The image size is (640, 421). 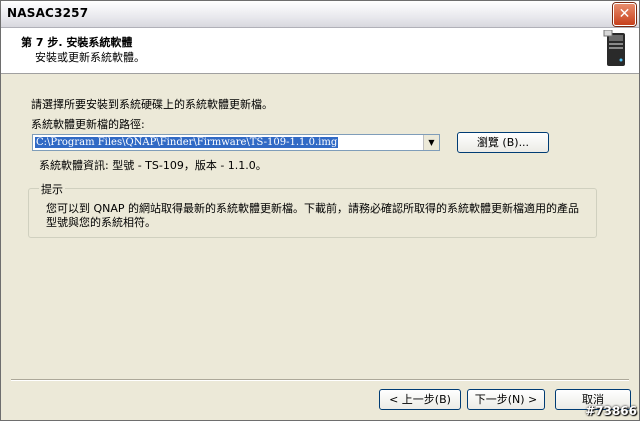 What do you see at coordinates (152, 104) in the screenshot?
I see `instruction-text: 請選擇所要安裝到系統硬碟上的系統軟體更新檔。` at bounding box center [152, 104].